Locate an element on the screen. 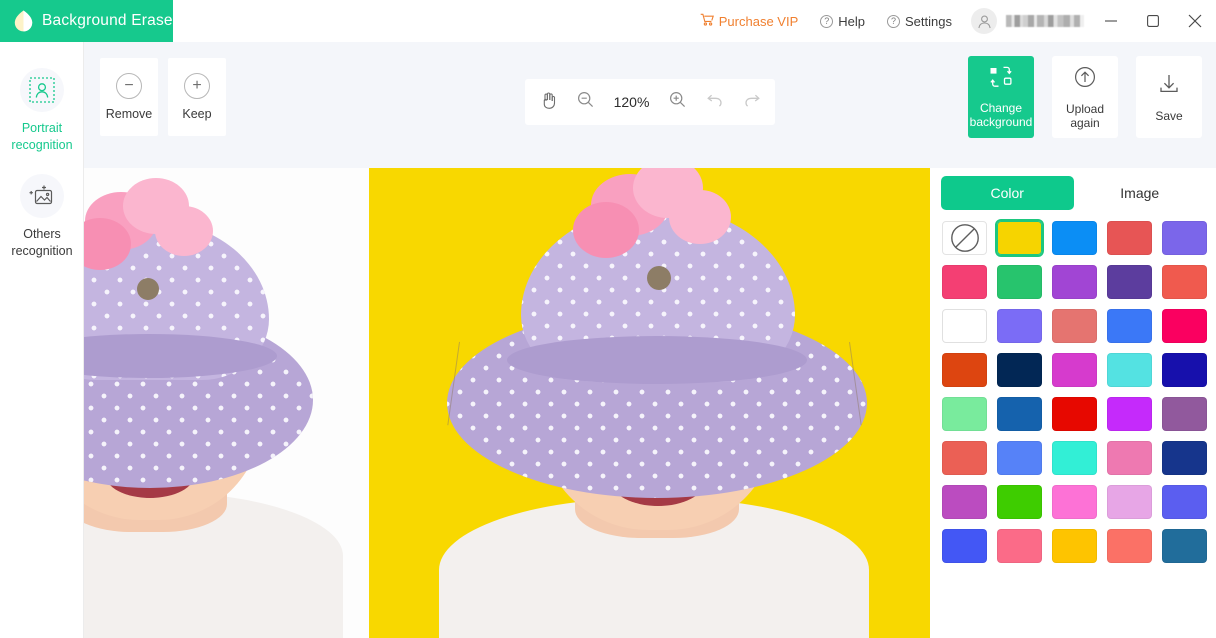  color-swatch-blue is located at coordinates (964, 546).